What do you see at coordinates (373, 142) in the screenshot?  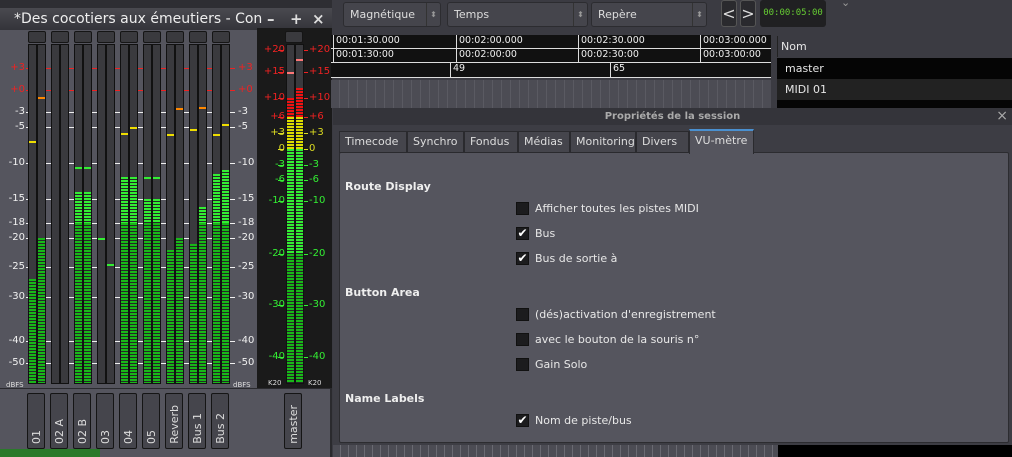 I see `tab-timecode: Timecode` at bounding box center [373, 142].